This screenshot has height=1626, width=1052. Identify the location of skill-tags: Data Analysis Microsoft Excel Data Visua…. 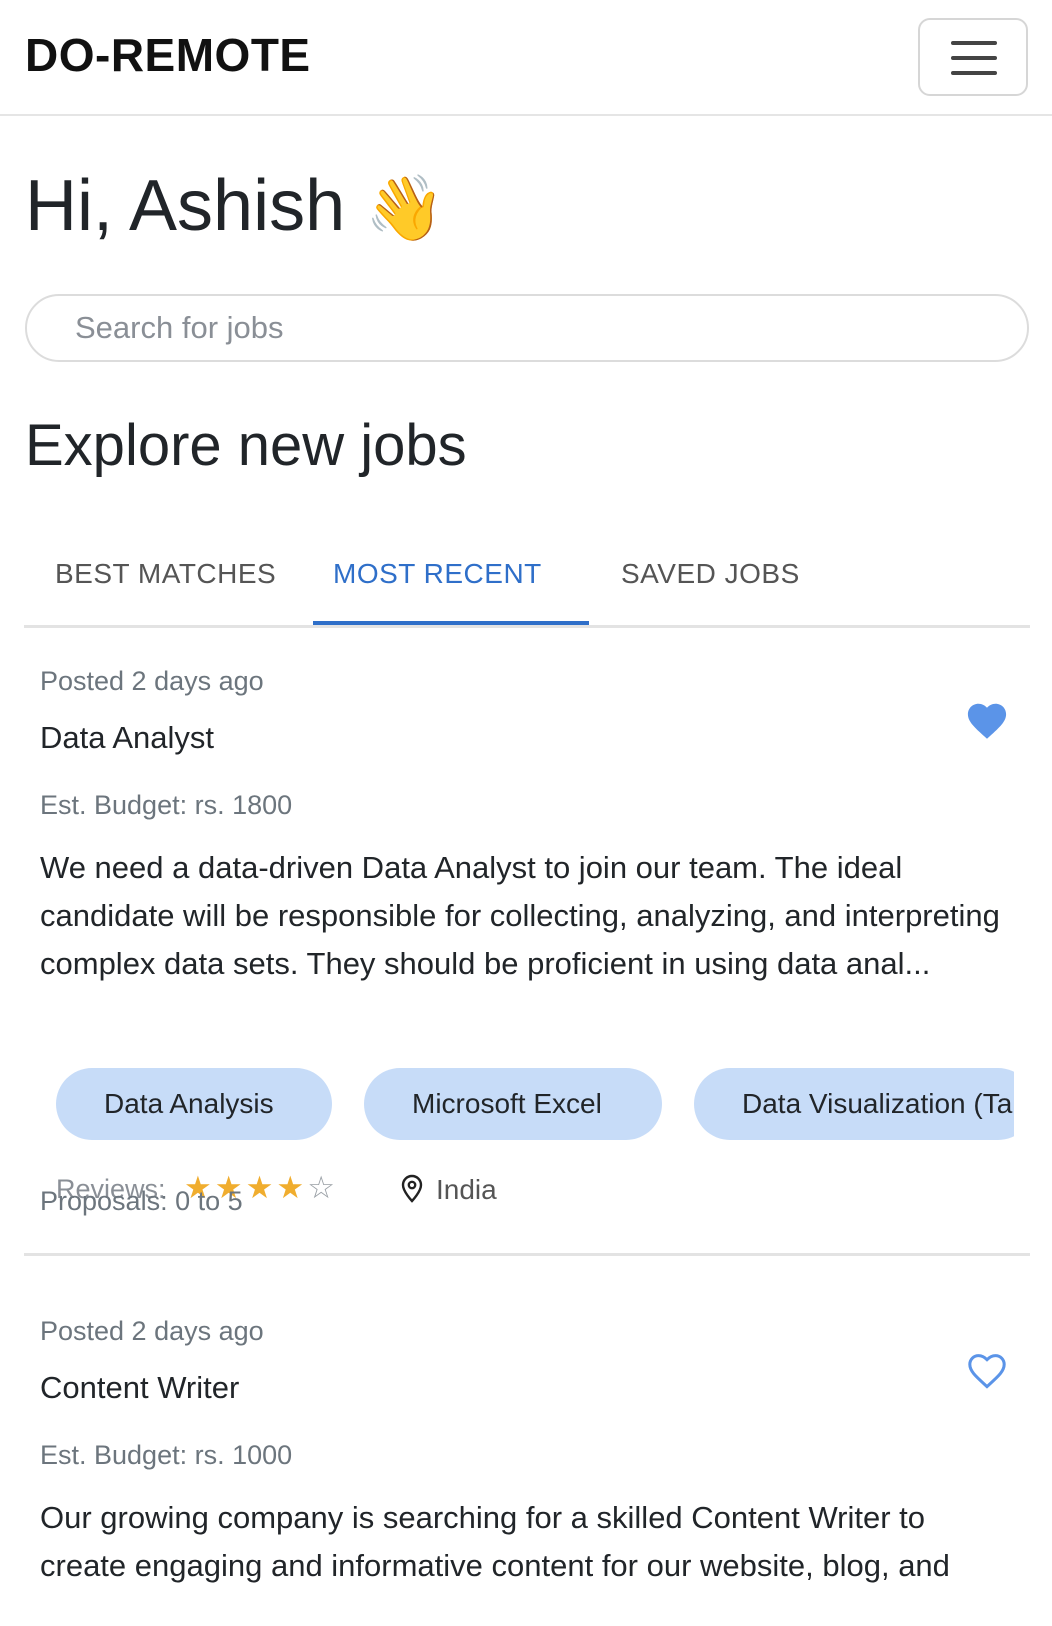
(535, 1104).